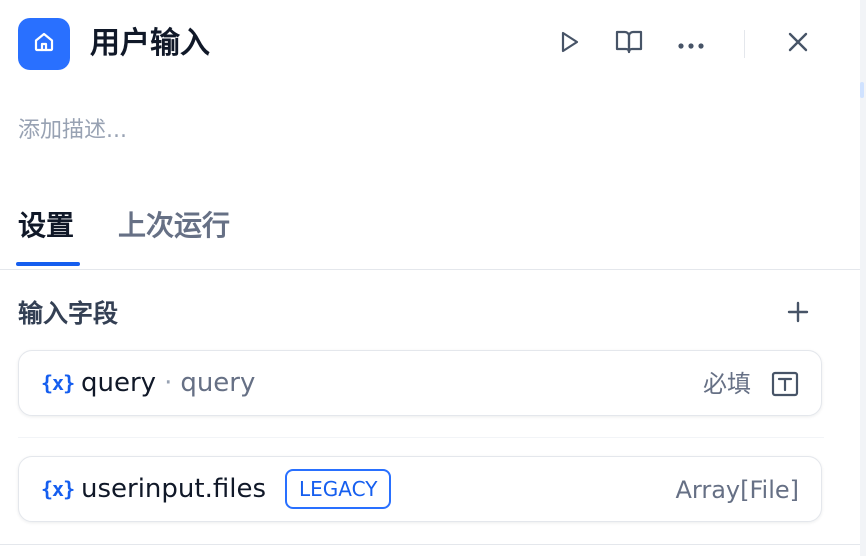 The height and width of the screenshot is (556, 866). What do you see at coordinates (420, 489) in the screenshot?
I see `input-field-item: {x} userinput.files LEGACY Array[File]` at bounding box center [420, 489].